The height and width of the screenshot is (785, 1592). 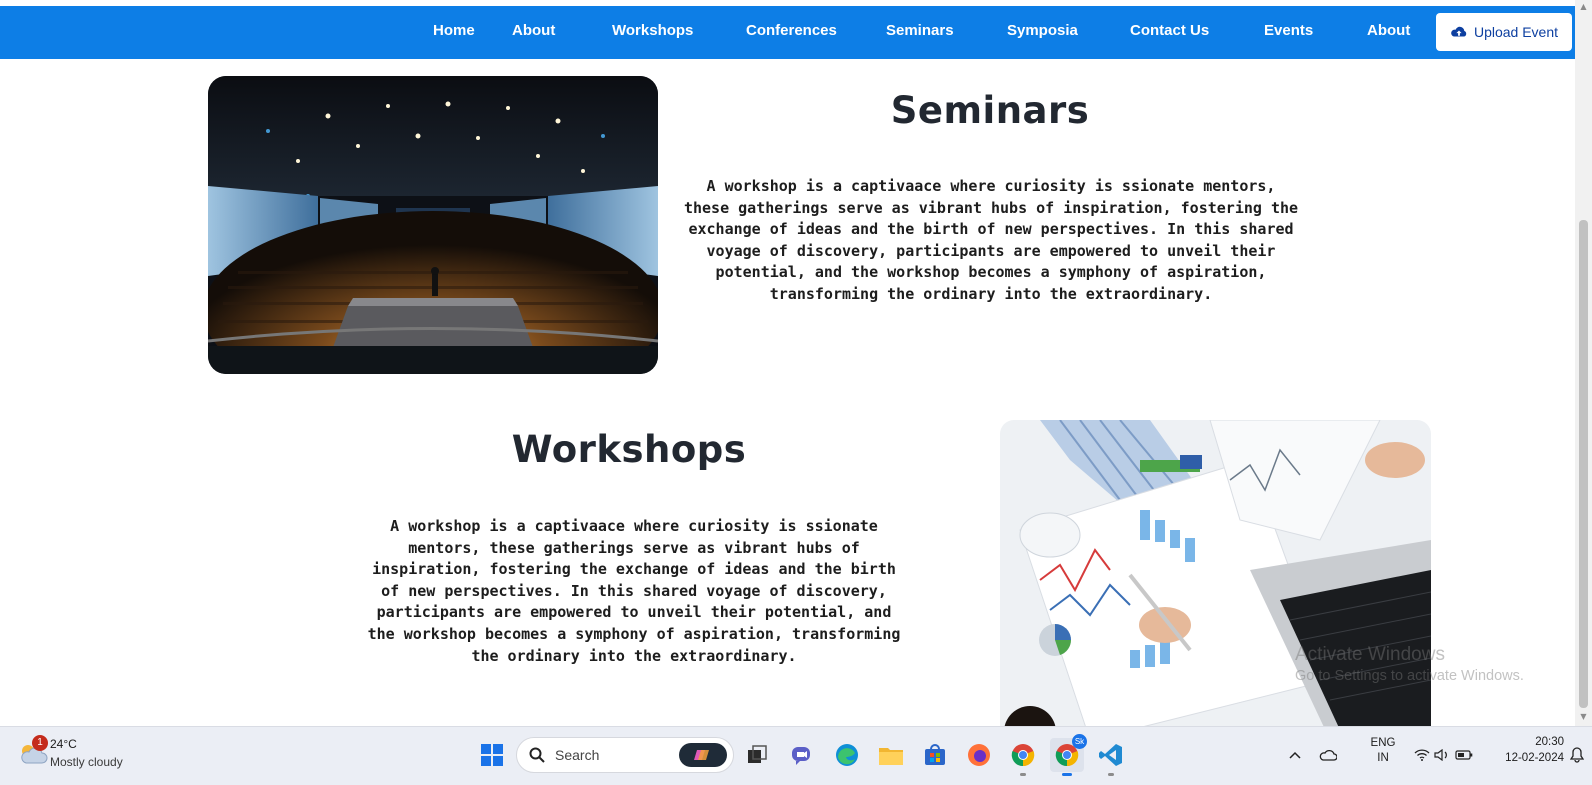 What do you see at coordinates (1577, 755) in the screenshot?
I see `notification-bell-icon` at bounding box center [1577, 755].